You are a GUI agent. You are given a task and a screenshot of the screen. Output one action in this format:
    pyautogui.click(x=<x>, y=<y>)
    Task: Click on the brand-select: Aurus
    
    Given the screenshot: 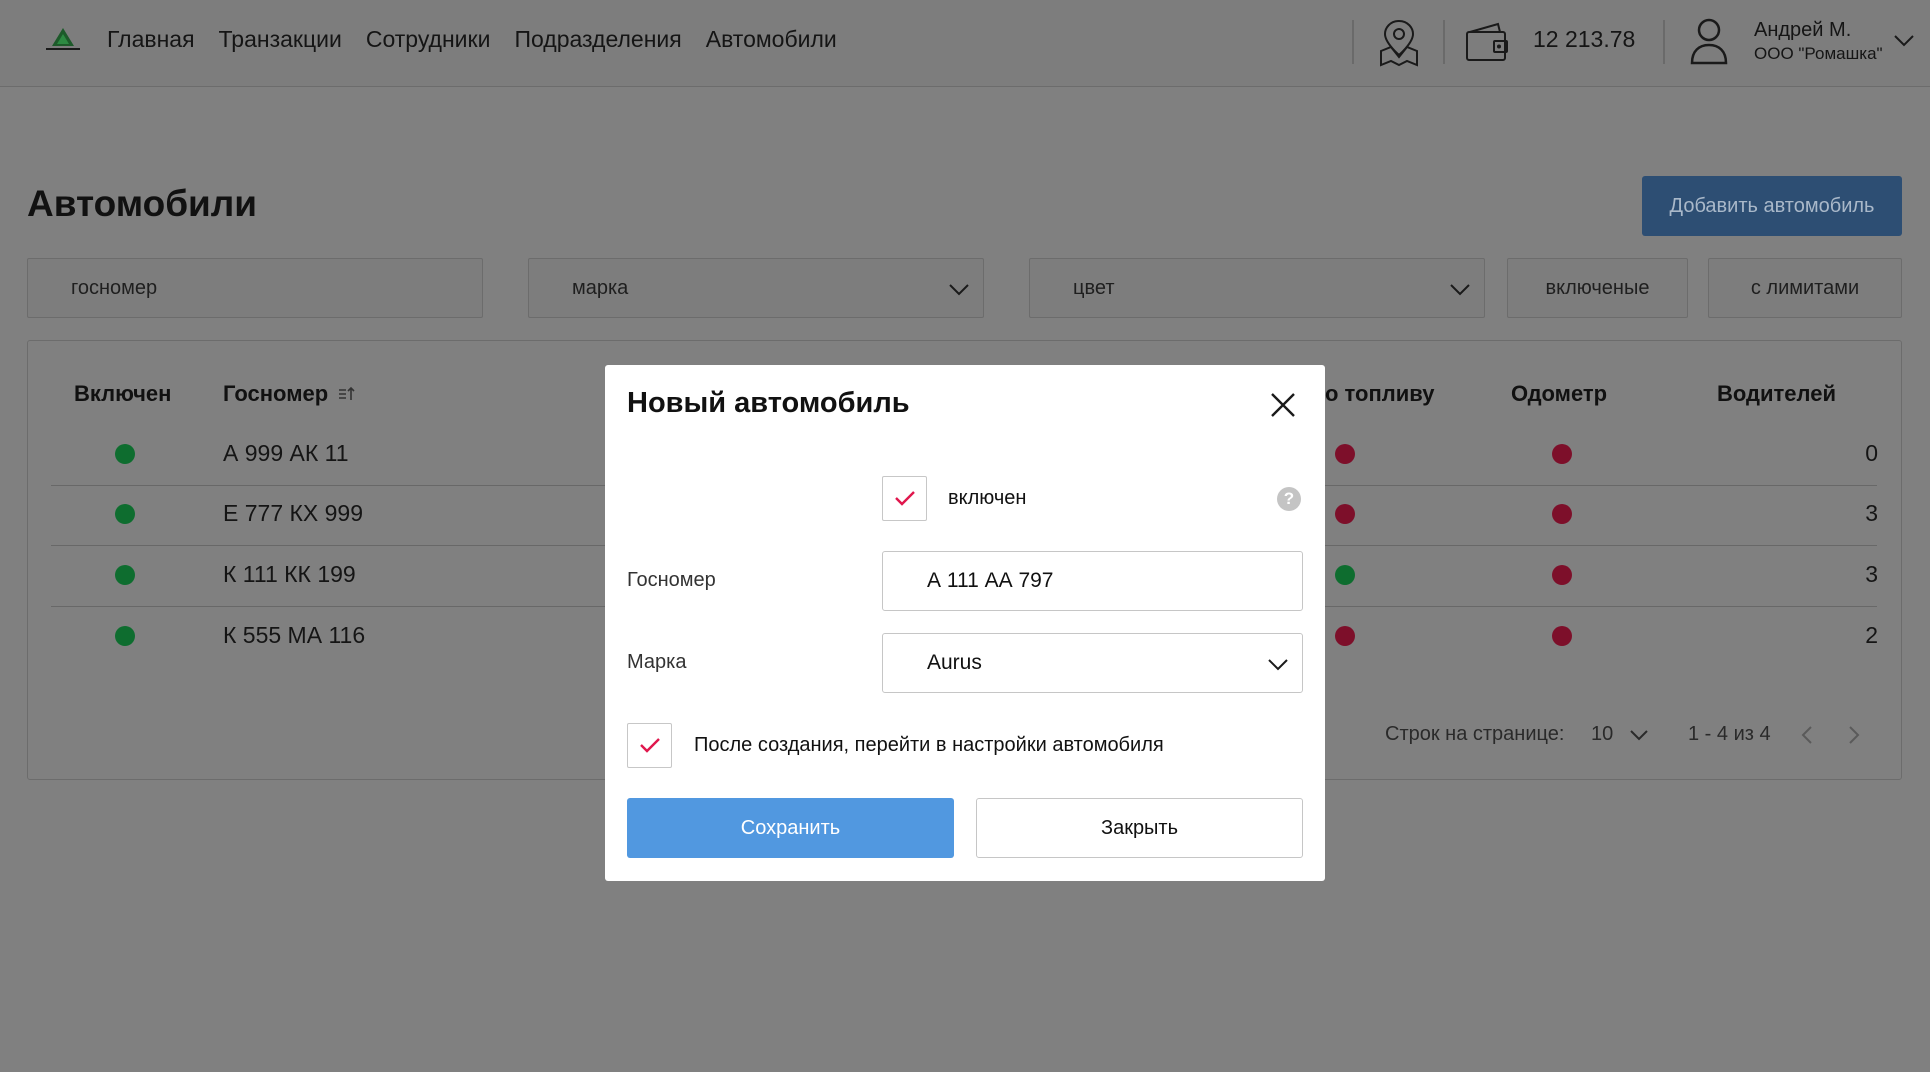 What is the action you would take?
    pyautogui.click(x=1092, y=663)
    